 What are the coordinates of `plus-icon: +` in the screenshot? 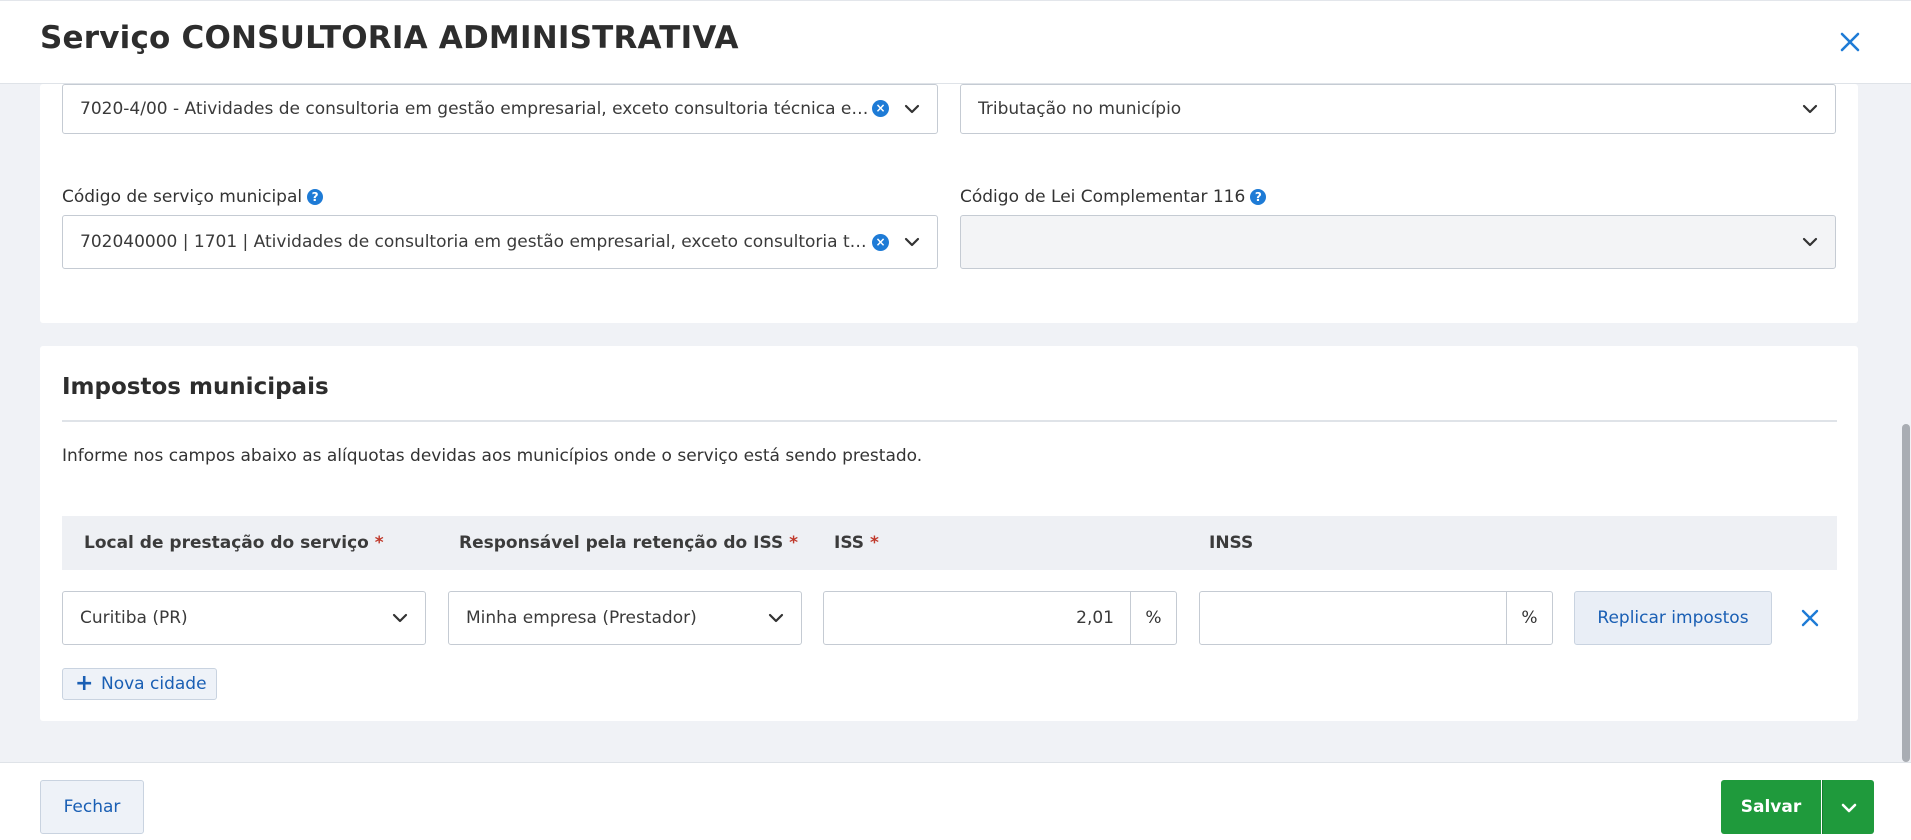 It's located at (84, 683).